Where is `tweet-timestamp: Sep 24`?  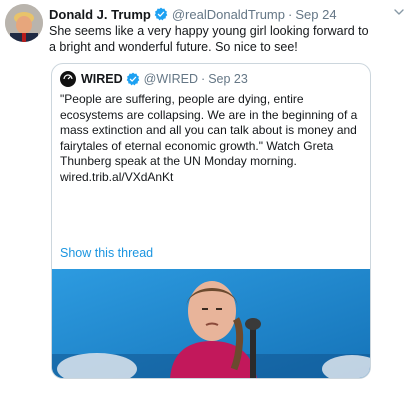 tweet-timestamp: Sep 24 is located at coordinates (315, 14).